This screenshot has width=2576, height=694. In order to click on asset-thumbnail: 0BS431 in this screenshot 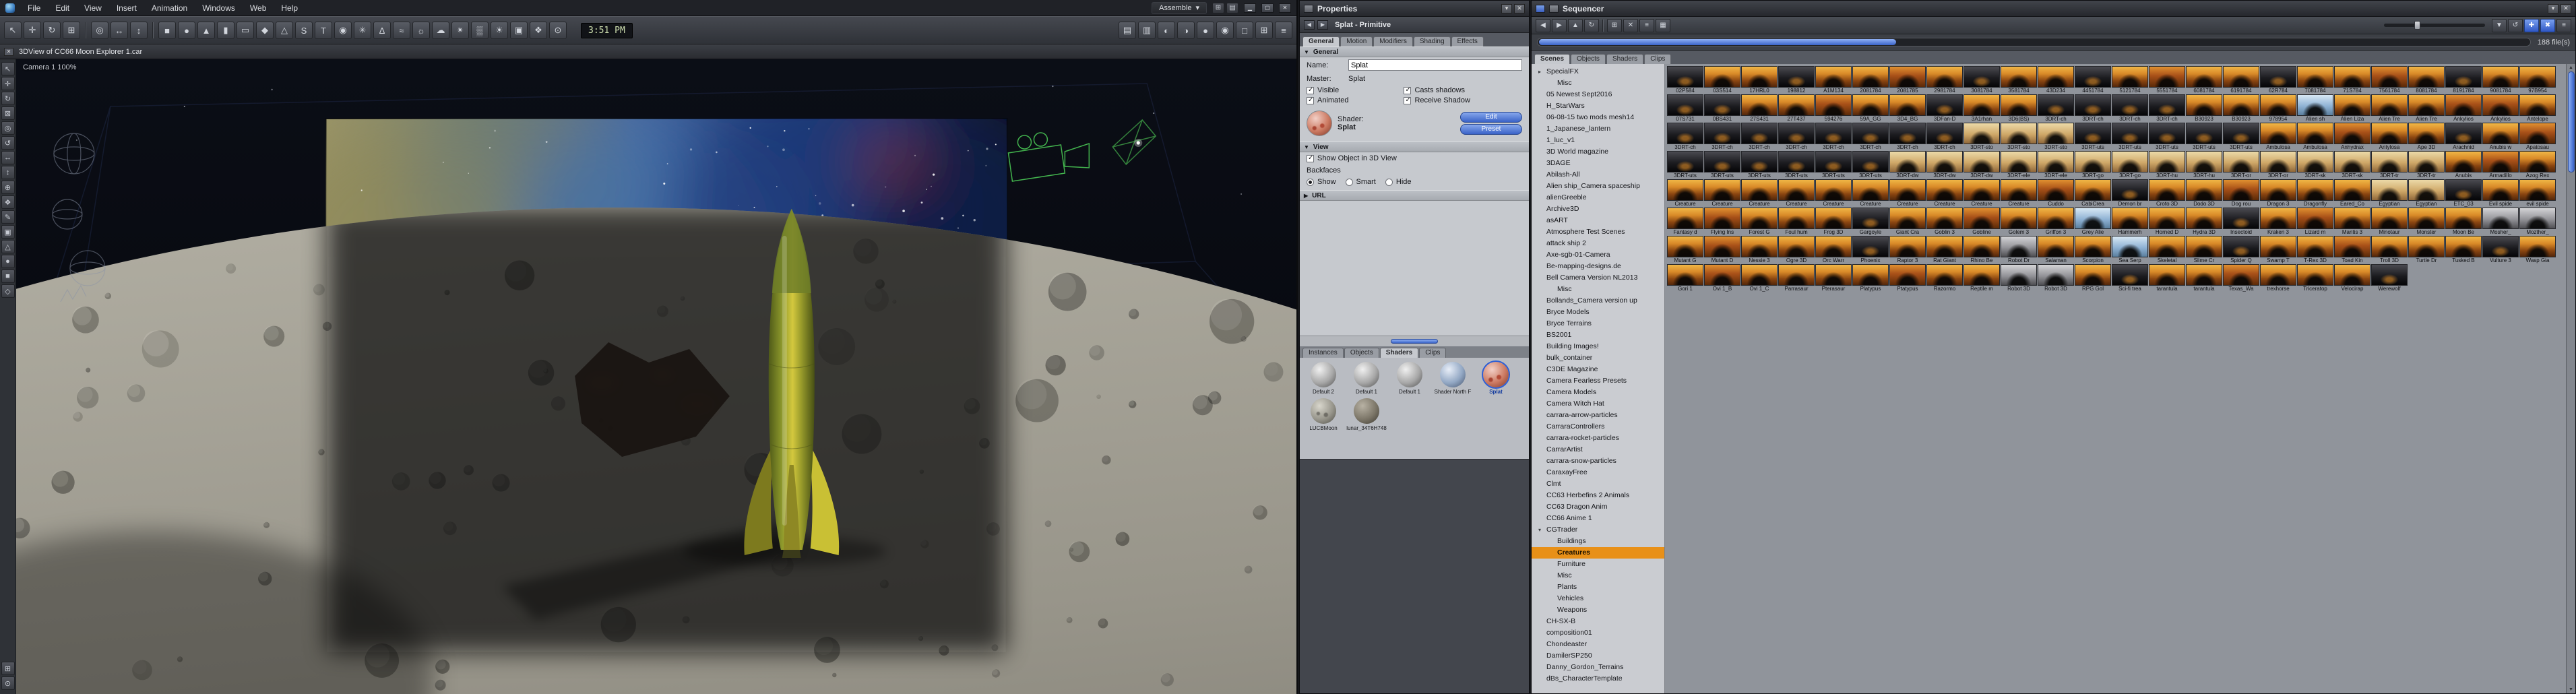, I will do `click(1722, 108)`.